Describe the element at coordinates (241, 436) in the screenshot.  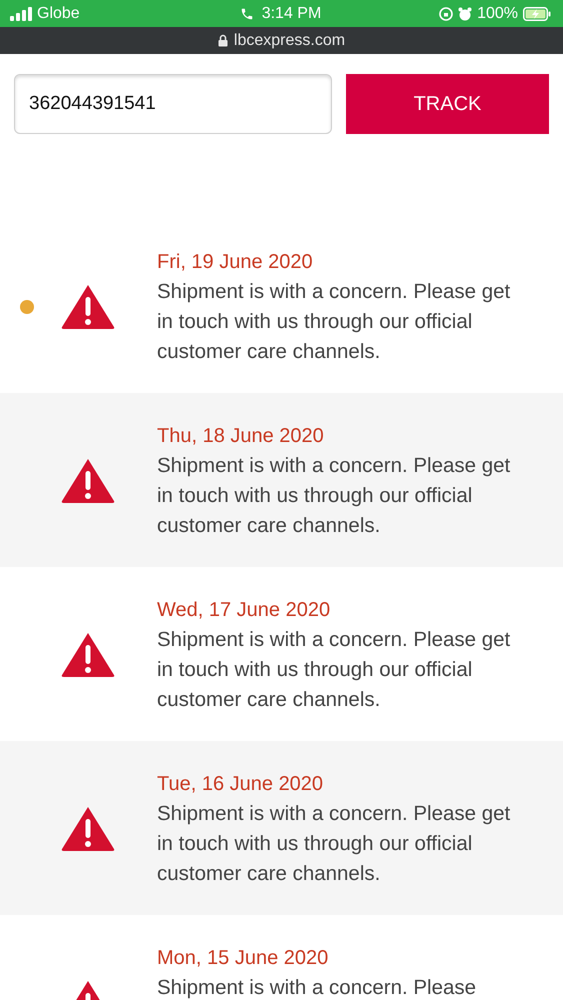
I see `event-date: Thu, 18 June 2020` at that location.